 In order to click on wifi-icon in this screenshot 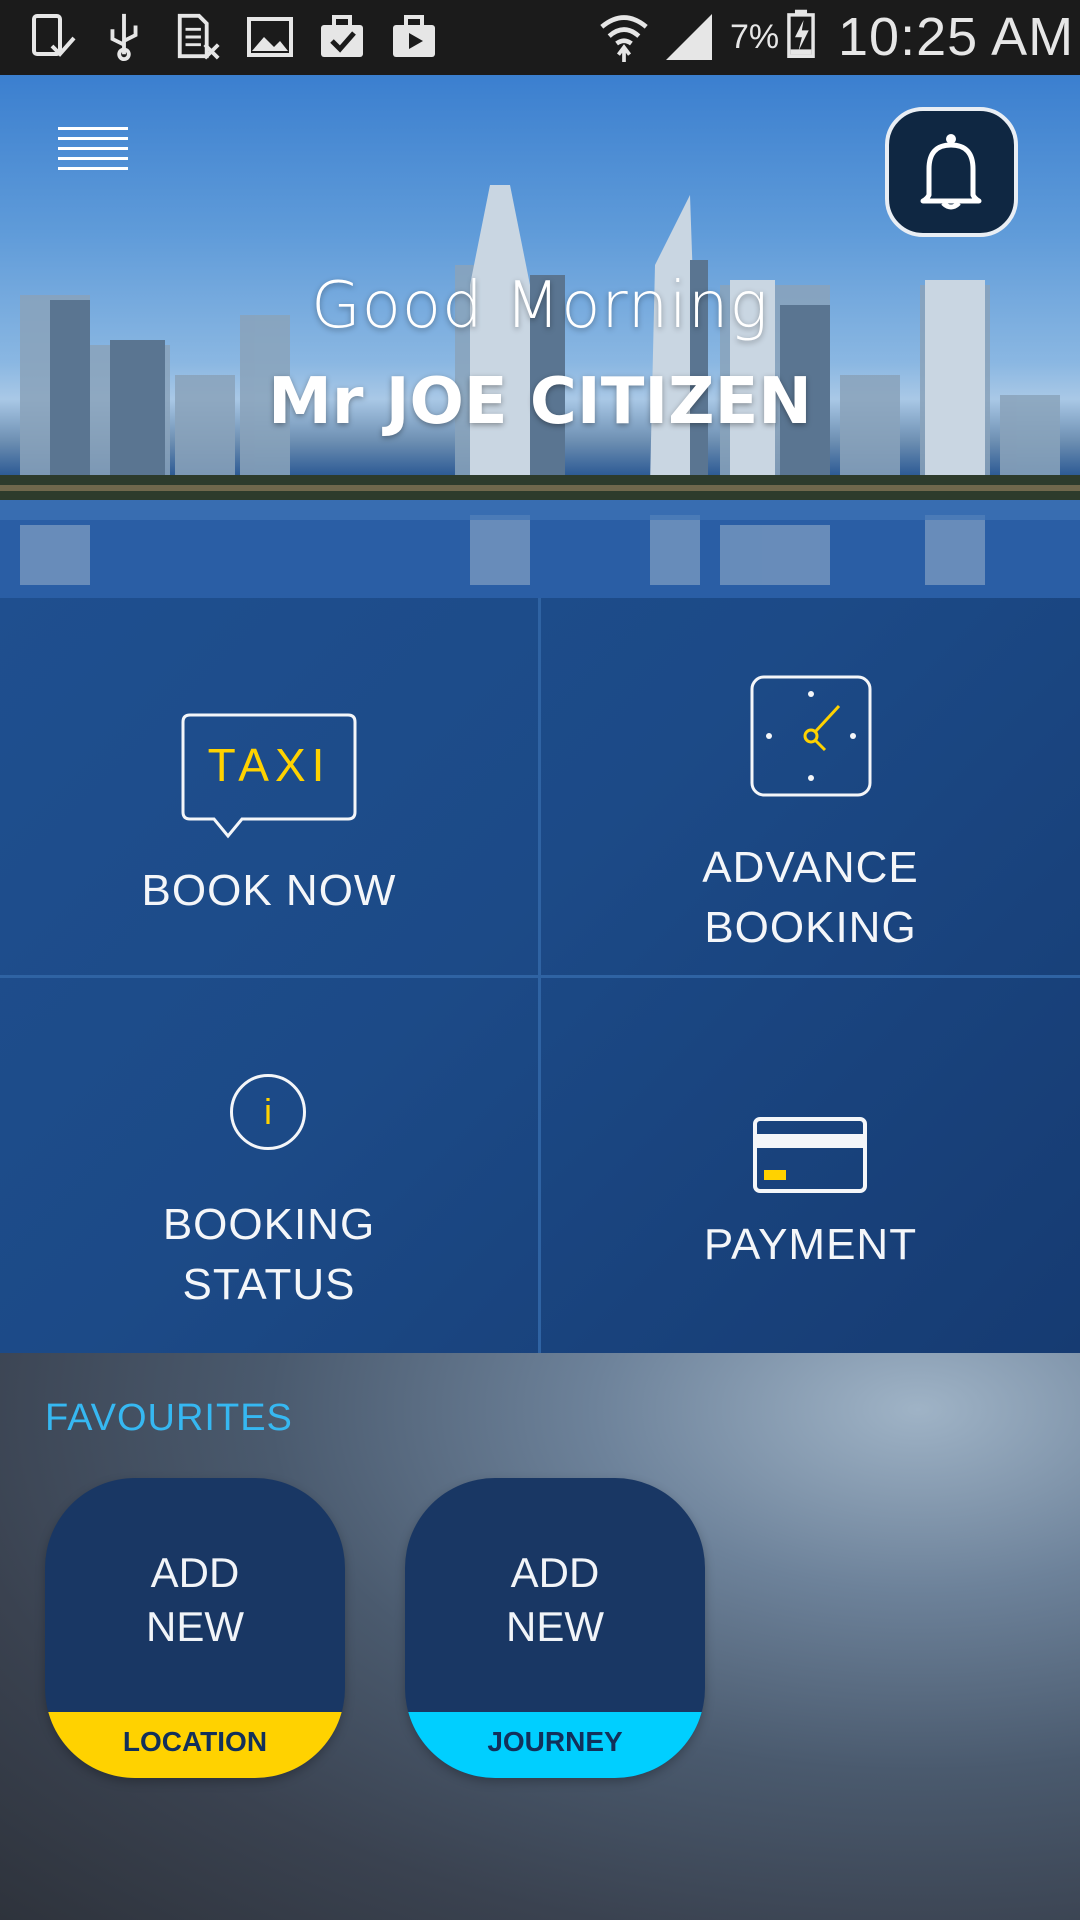, I will do `click(624, 38)`.